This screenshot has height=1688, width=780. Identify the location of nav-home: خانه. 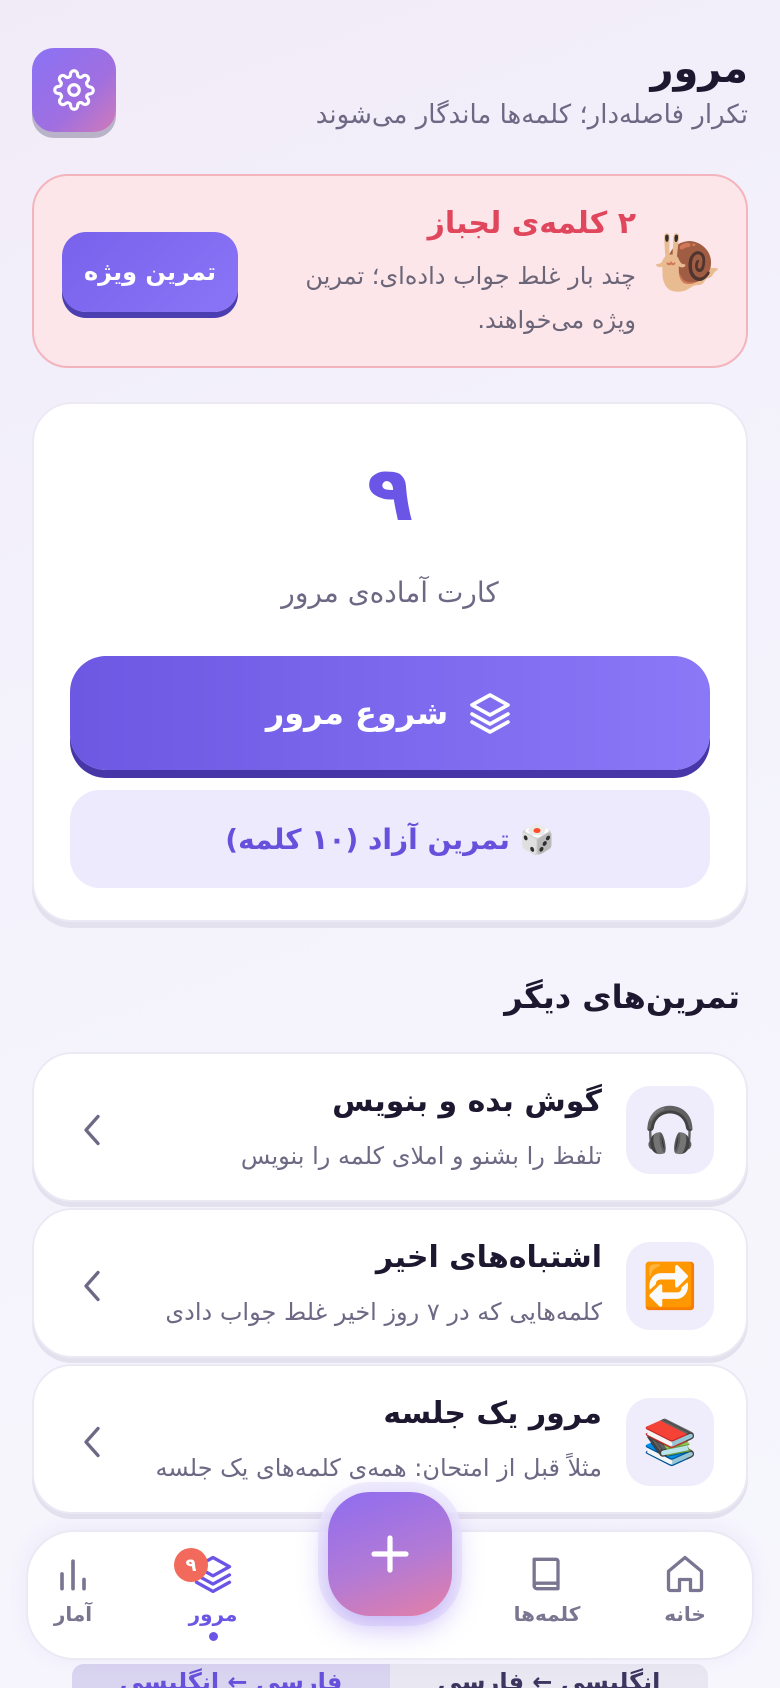
(685, 1589).